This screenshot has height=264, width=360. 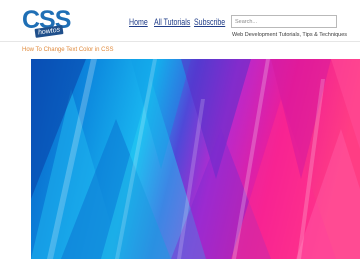 What do you see at coordinates (209, 22) in the screenshot?
I see `nav-subscribe-link: Subscribe` at bounding box center [209, 22].